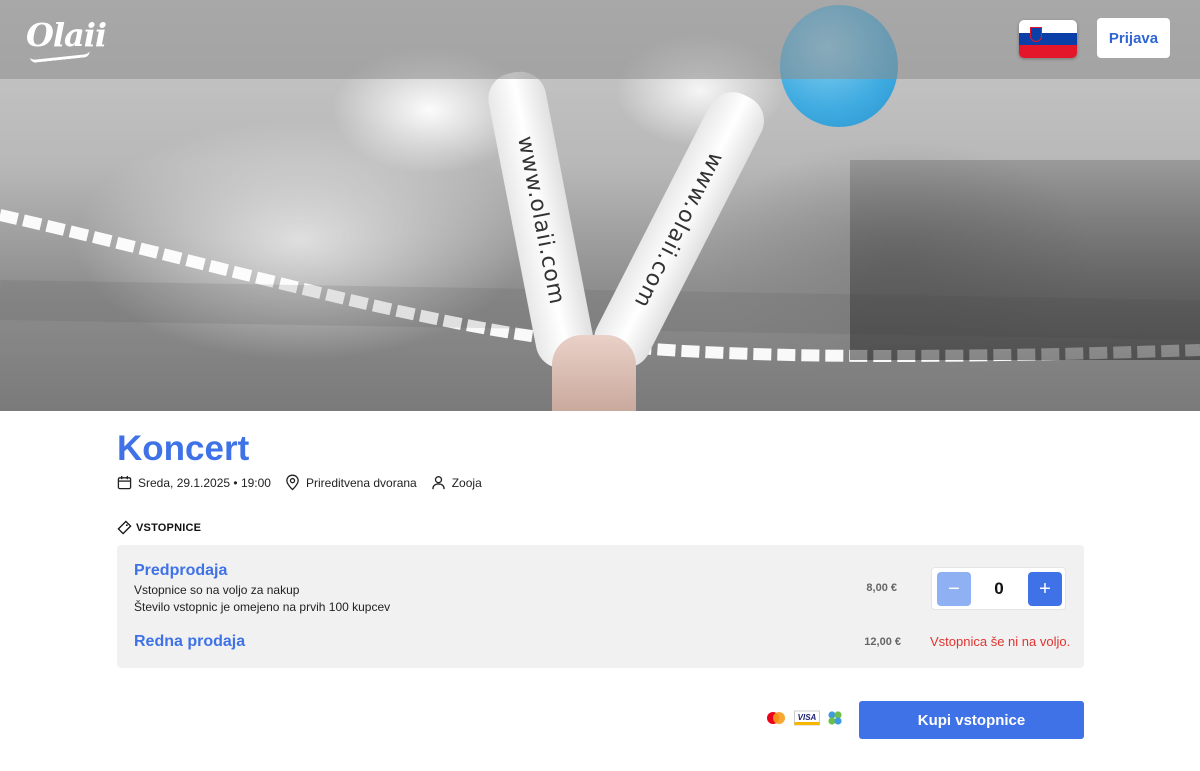 The image size is (1200, 771). Describe the element at coordinates (292, 482) in the screenshot. I see `location-pin-icon` at that location.